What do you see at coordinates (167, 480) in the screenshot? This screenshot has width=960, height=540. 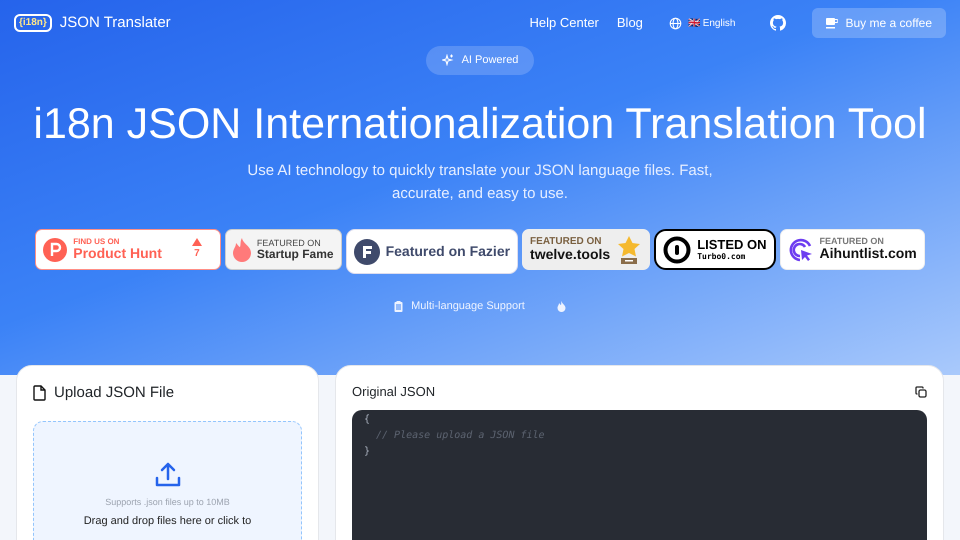 I see `drop-zone: Supports .json files up to 10MB Drag and drop files here or click to` at bounding box center [167, 480].